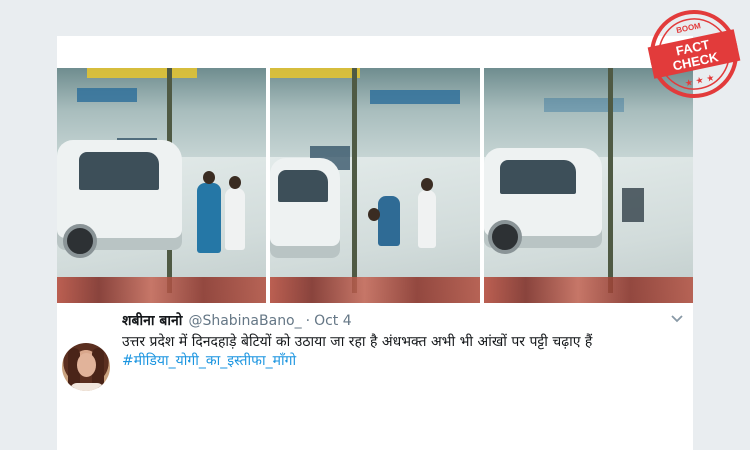 The width and height of the screenshot is (750, 450). What do you see at coordinates (694, 54) in the screenshot?
I see `fact-check-stamp: BOOM FACT CHECK ★ ★ ★` at bounding box center [694, 54].